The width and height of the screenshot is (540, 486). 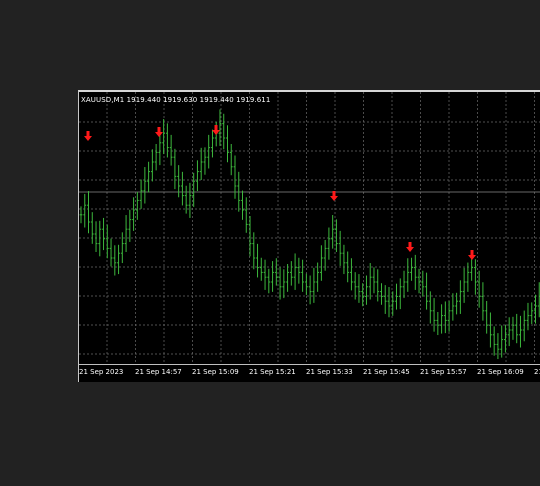 What do you see at coordinates (272, 372) in the screenshot?
I see `time-label: 21 Sep 15:21` at bounding box center [272, 372].